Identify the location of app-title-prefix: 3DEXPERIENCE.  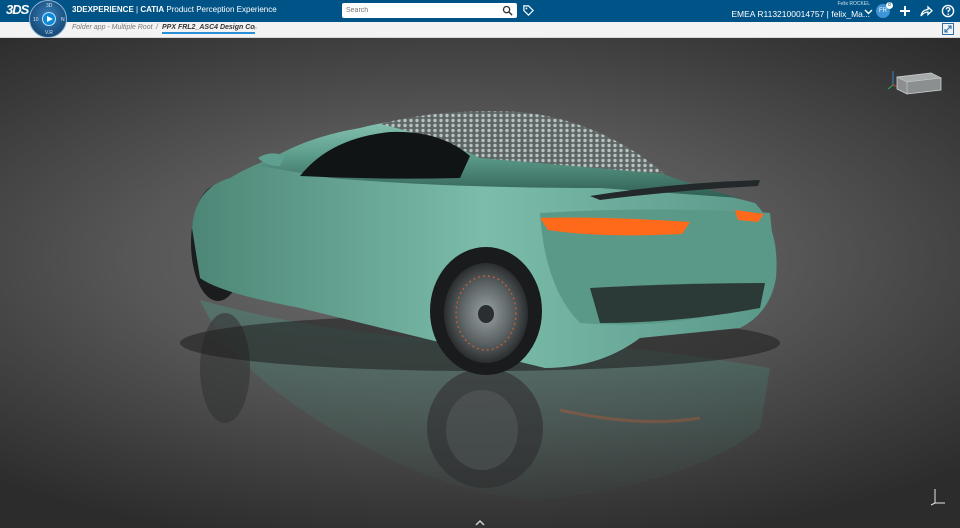
(103, 9).